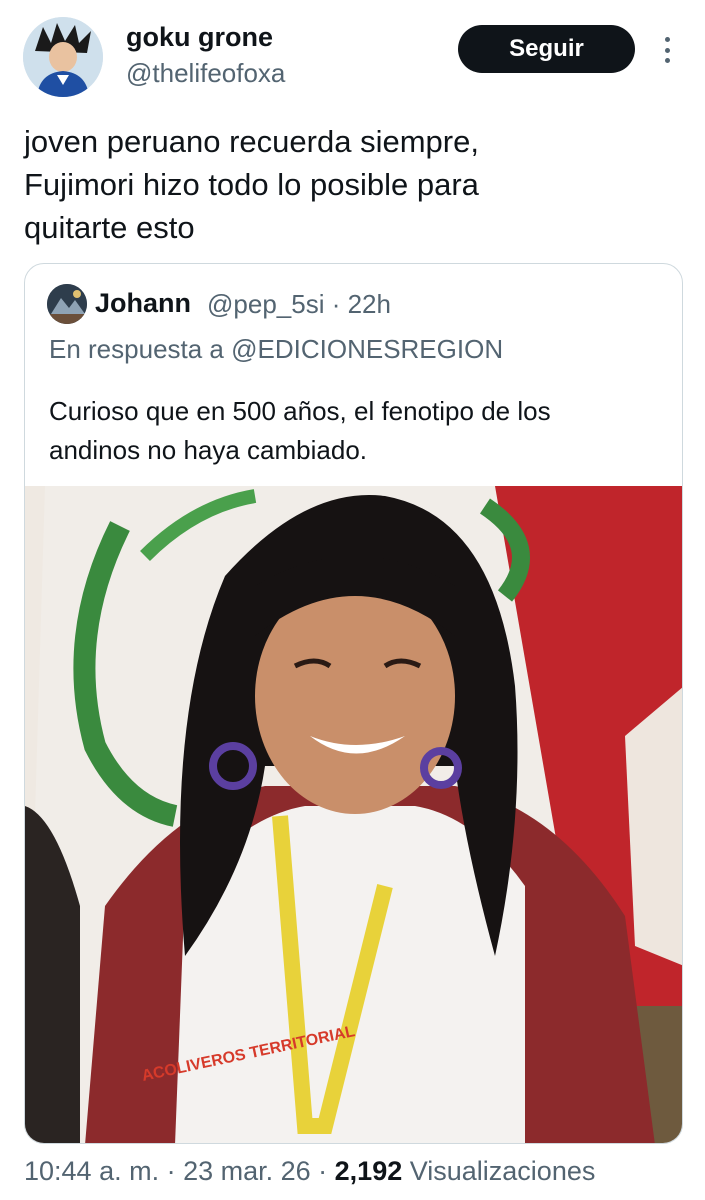 This screenshot has width=705, height=1200. I want to click on reply-context: En respuesta a @EDICIONESREGION, so click(276, 349).